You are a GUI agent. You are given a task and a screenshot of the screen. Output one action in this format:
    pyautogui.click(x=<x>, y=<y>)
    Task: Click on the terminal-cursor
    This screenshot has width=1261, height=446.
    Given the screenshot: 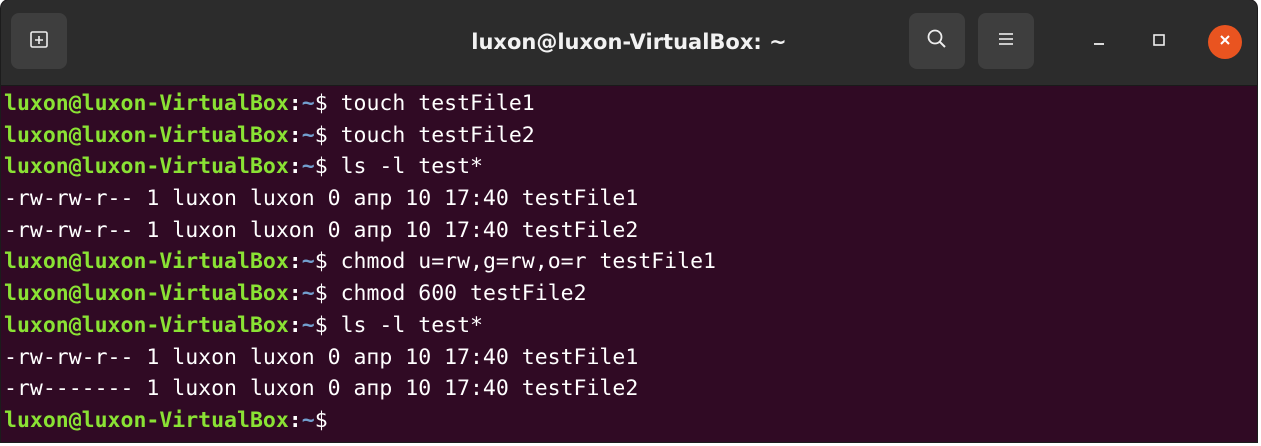 What is the action you would take?
    pyautogui.click(x=333, y=418)
    